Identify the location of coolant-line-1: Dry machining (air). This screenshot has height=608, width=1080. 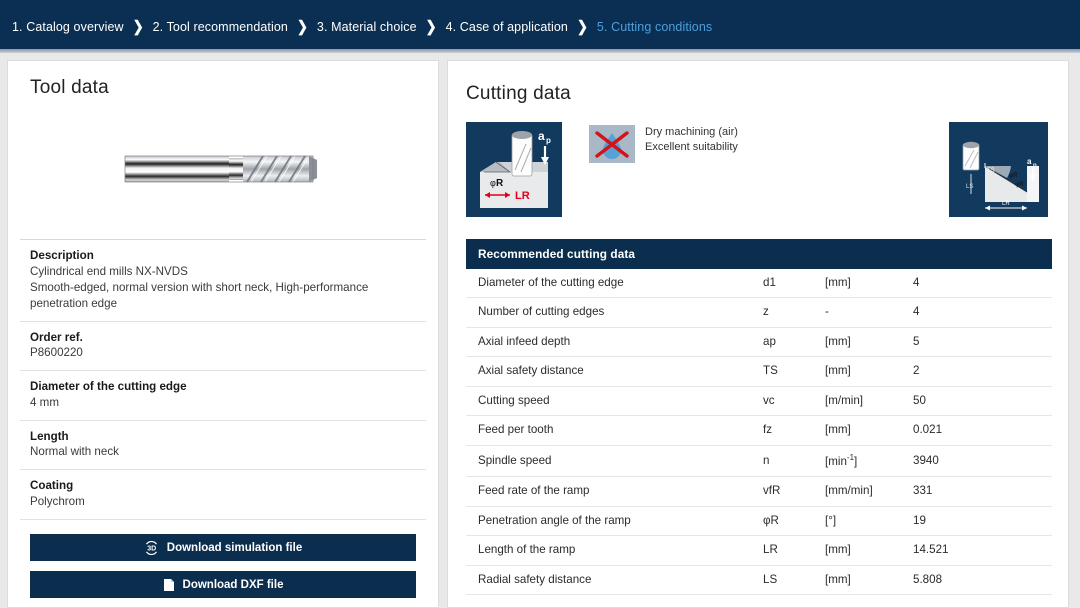
(691, 132).